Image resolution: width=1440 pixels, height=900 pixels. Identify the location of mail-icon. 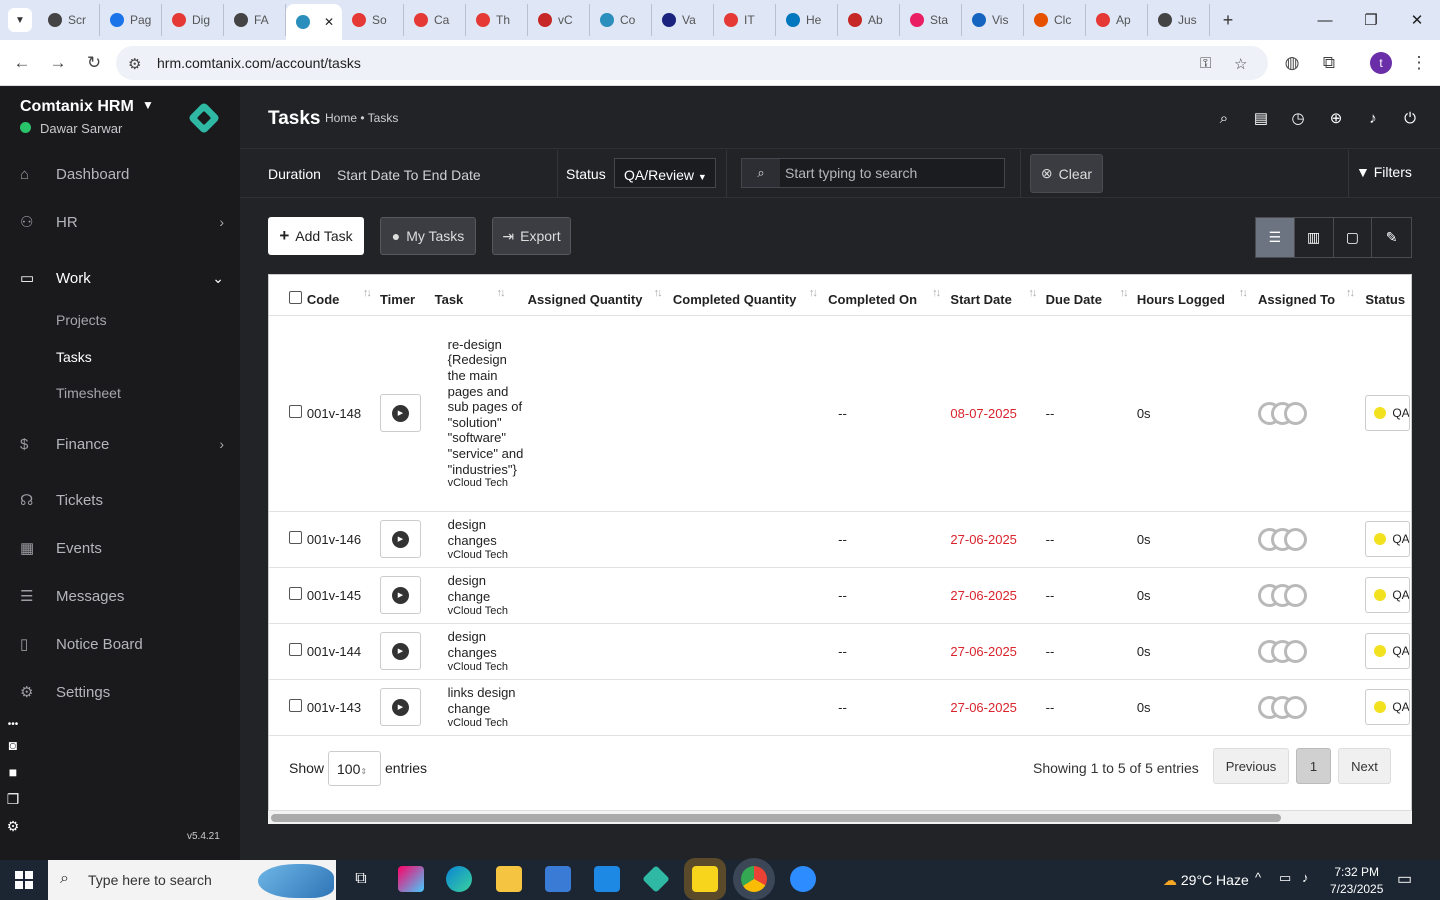
(607, 879).